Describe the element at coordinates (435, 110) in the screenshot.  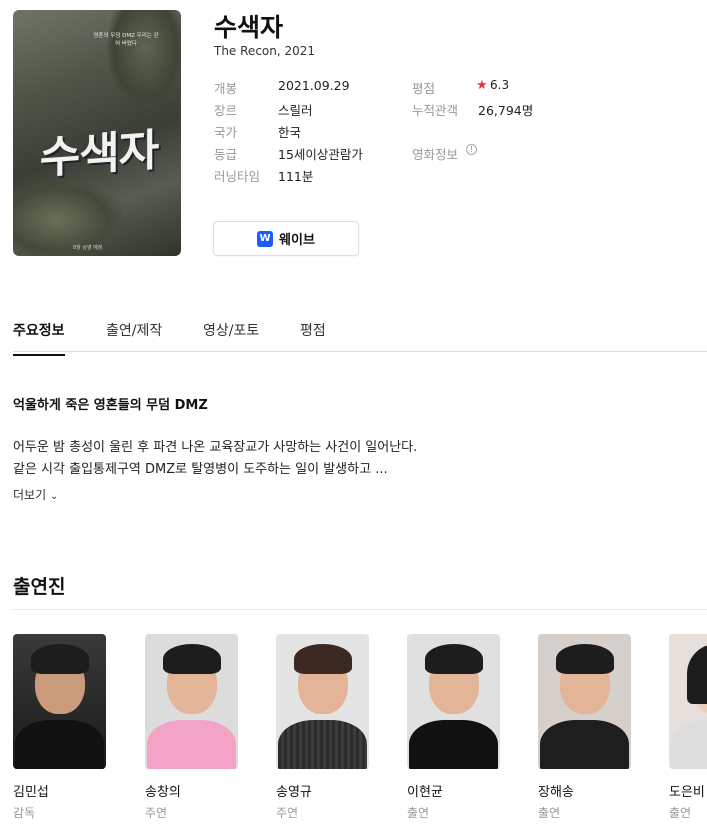
I see `audience-label: 누적관객` at that location.